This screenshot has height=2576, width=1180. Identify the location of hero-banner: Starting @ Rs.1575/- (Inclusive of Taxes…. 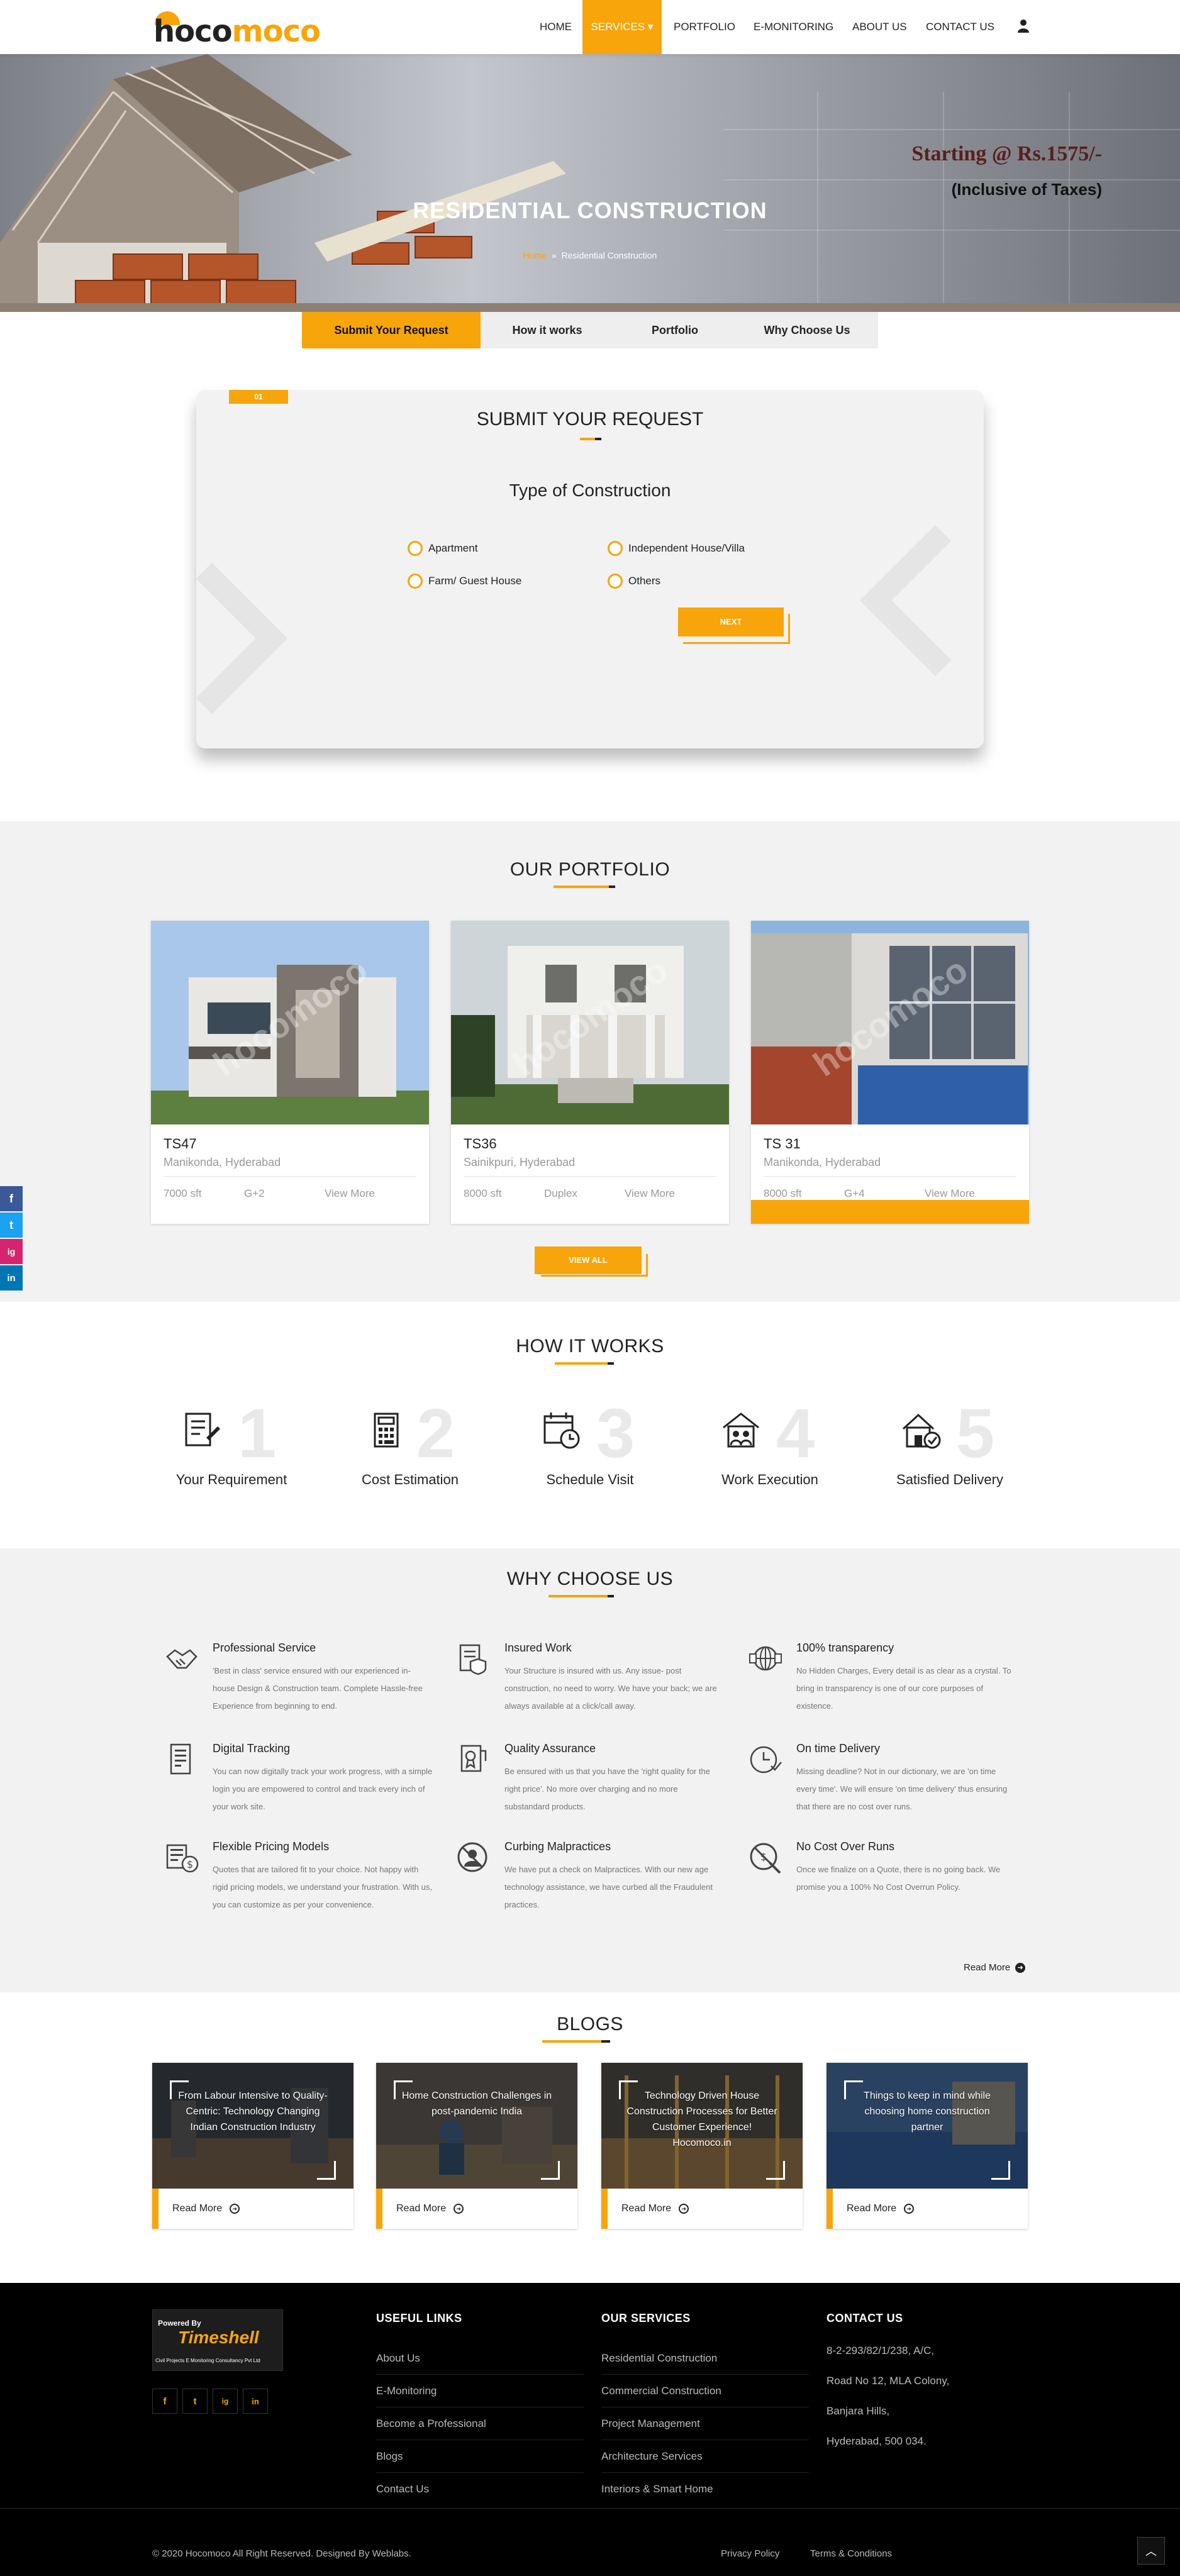
(590, 183).